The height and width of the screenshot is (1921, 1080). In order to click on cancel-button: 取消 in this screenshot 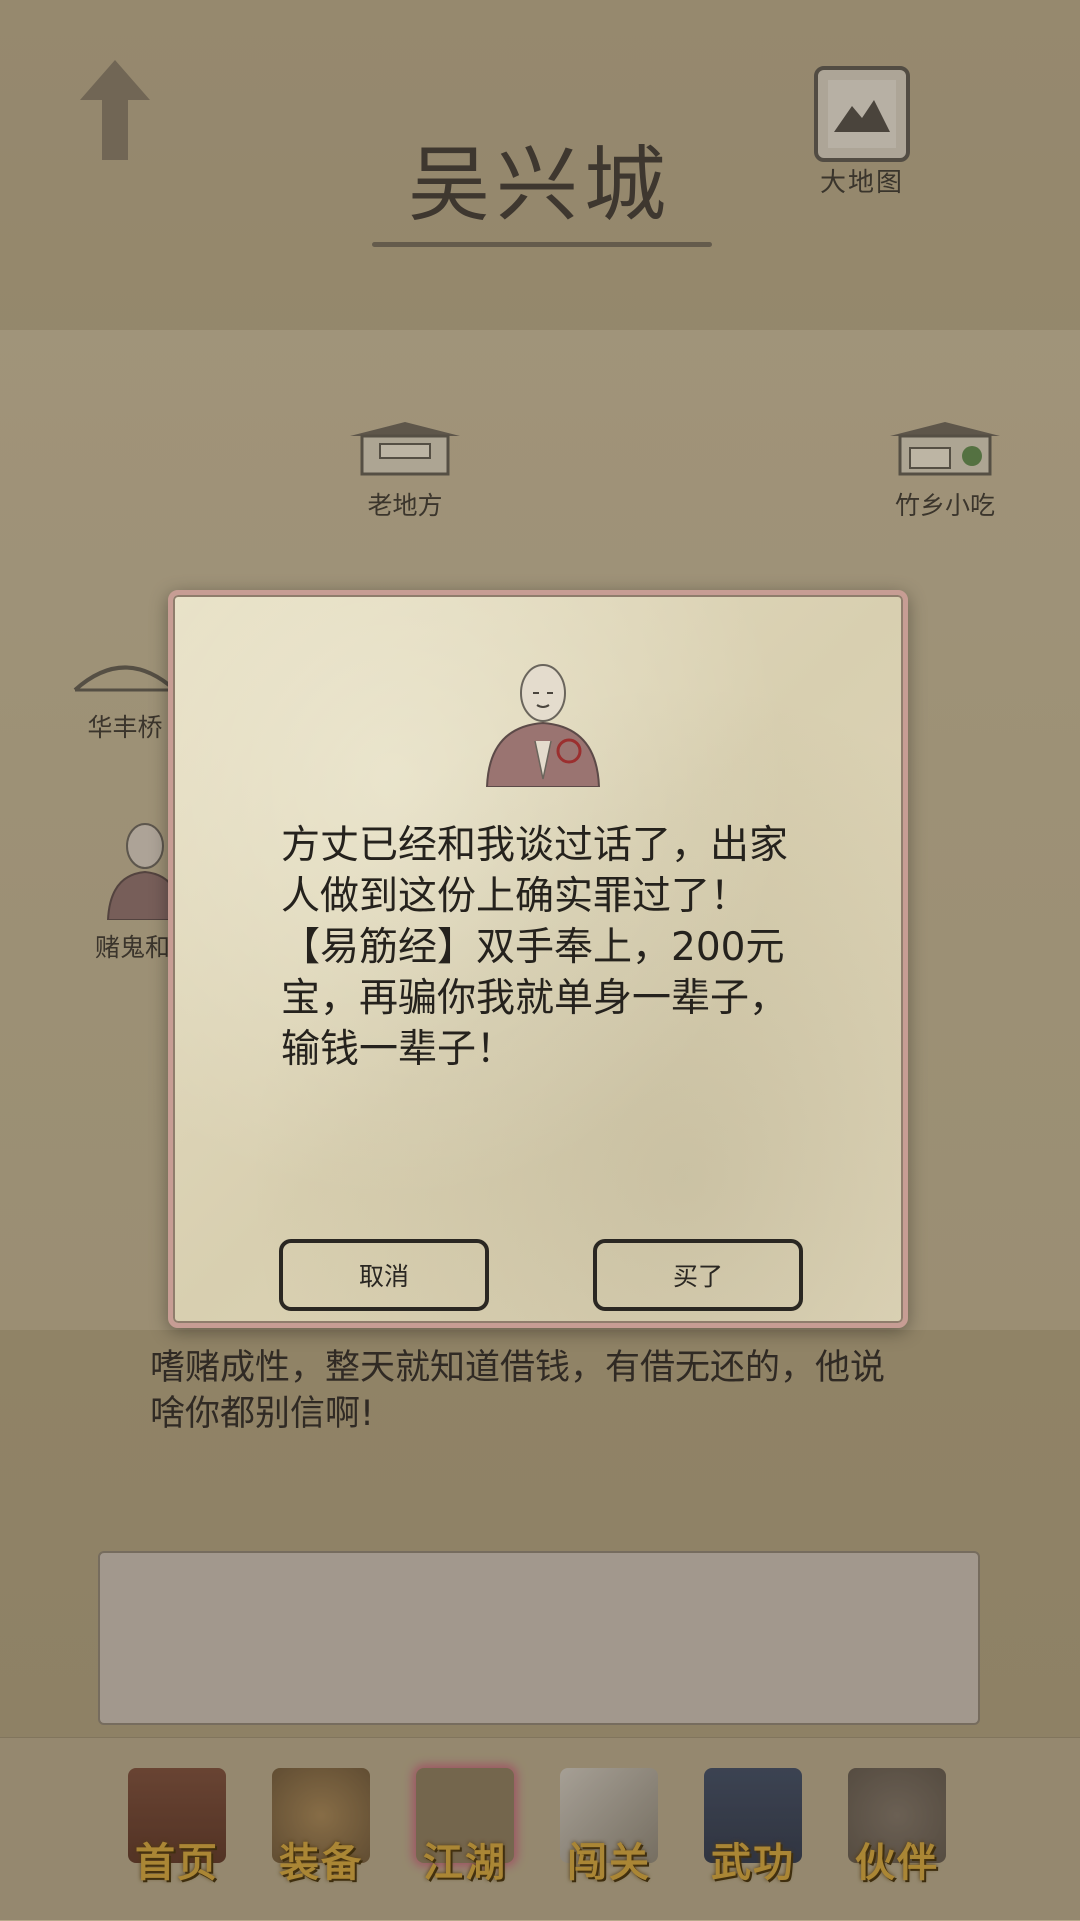, I will do `click(384, 1275)`.